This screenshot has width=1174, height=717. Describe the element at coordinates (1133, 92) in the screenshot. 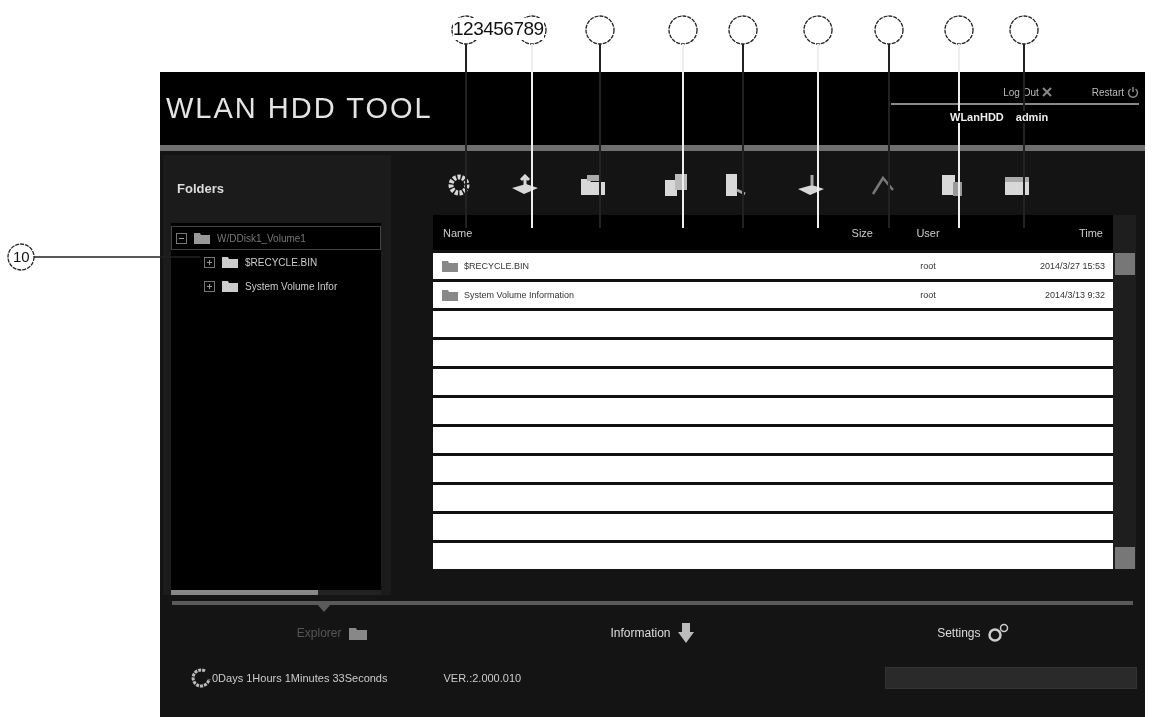

I see `power-icon` at that location.